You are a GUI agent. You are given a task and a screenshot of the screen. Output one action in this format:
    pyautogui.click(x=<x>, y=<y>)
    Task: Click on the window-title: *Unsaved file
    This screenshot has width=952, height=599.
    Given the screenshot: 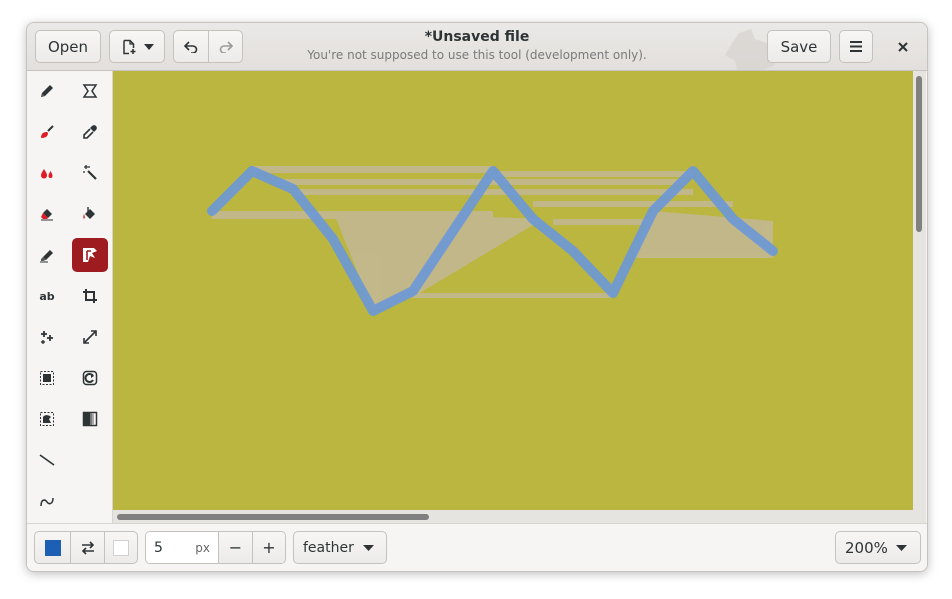 What is the action you would take?
    pyautogui.click(x=477, y=37)
    